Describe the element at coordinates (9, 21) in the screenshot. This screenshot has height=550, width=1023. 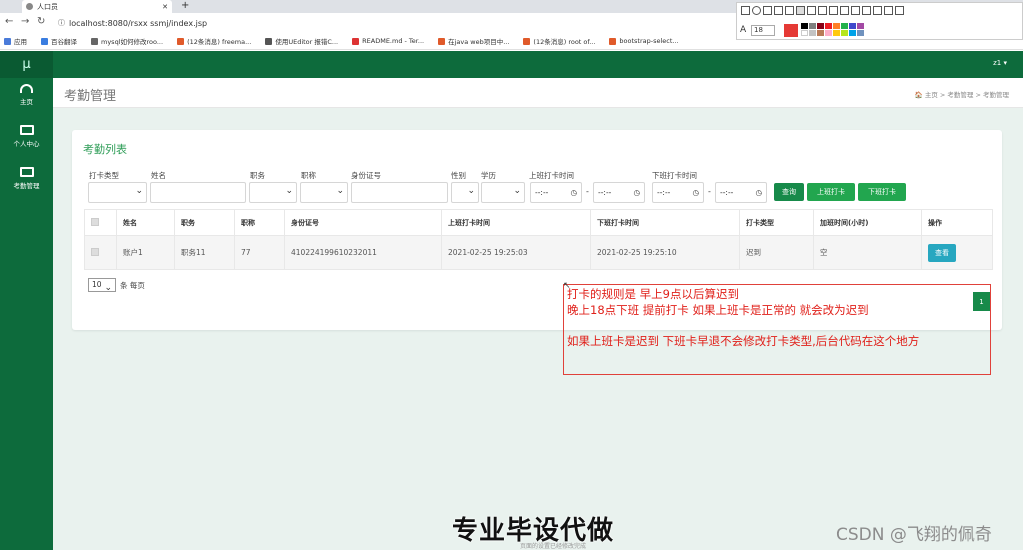
I see `back-icon: ←` at that location.